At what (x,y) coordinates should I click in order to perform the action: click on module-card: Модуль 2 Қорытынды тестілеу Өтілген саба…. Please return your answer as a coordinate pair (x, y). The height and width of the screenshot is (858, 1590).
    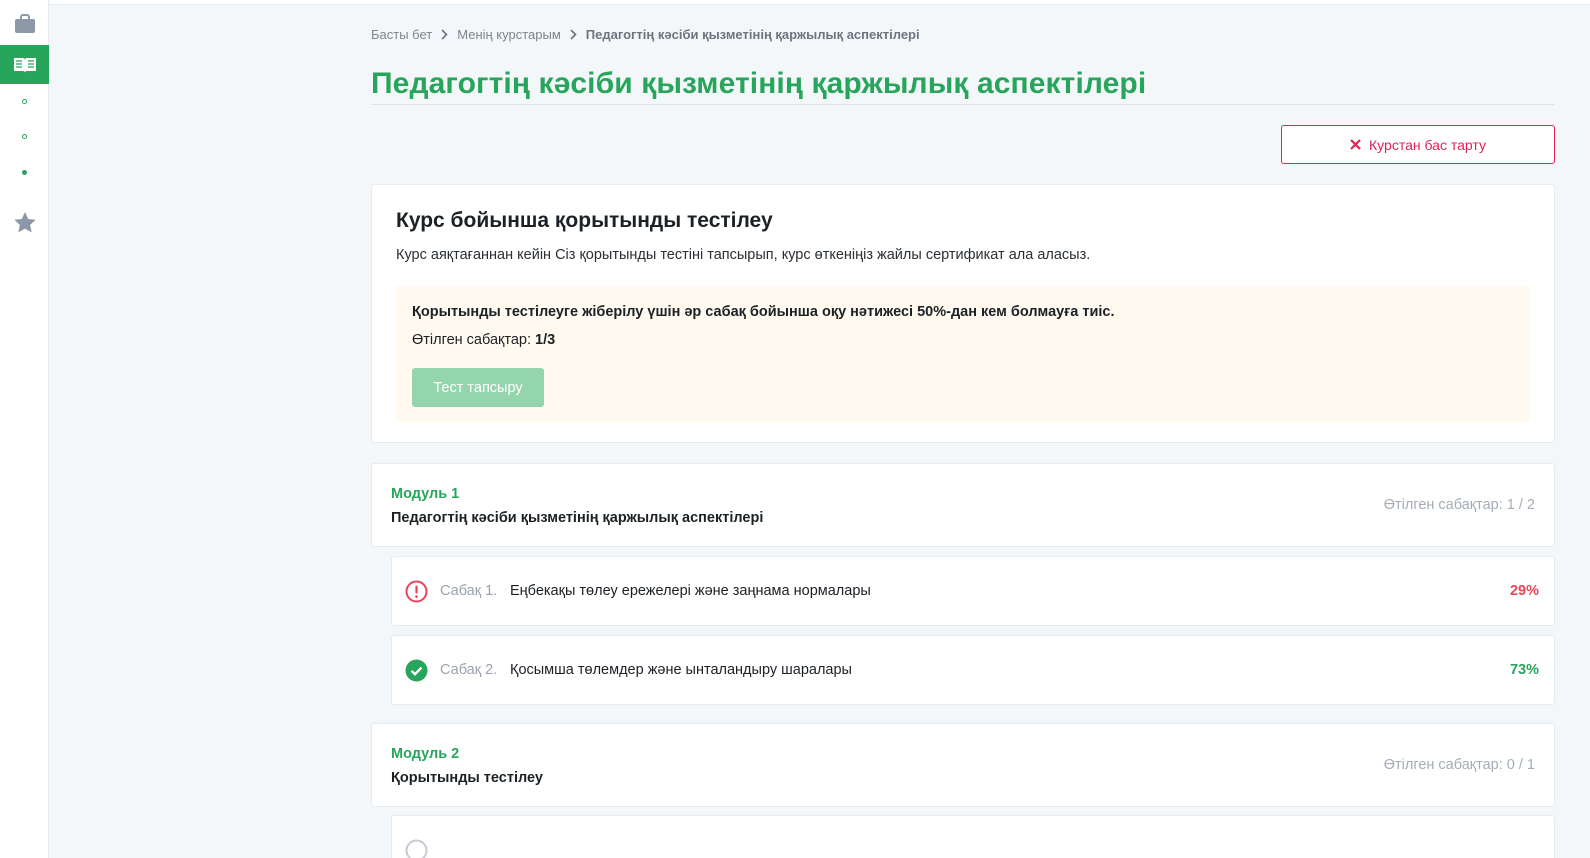
    Looking at the image, I should click on (963, 765).